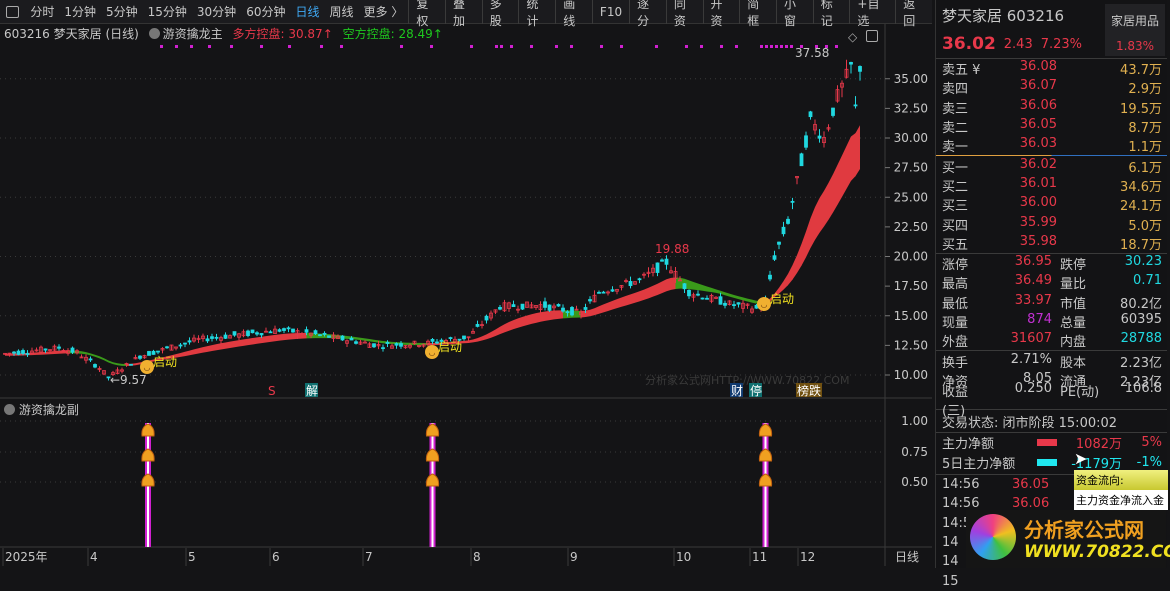 This screenshot has height=591, width=1170. Describe the element at coordinates (955, 187) in the screenshot. I see `bids-cell: 买二` at that location.